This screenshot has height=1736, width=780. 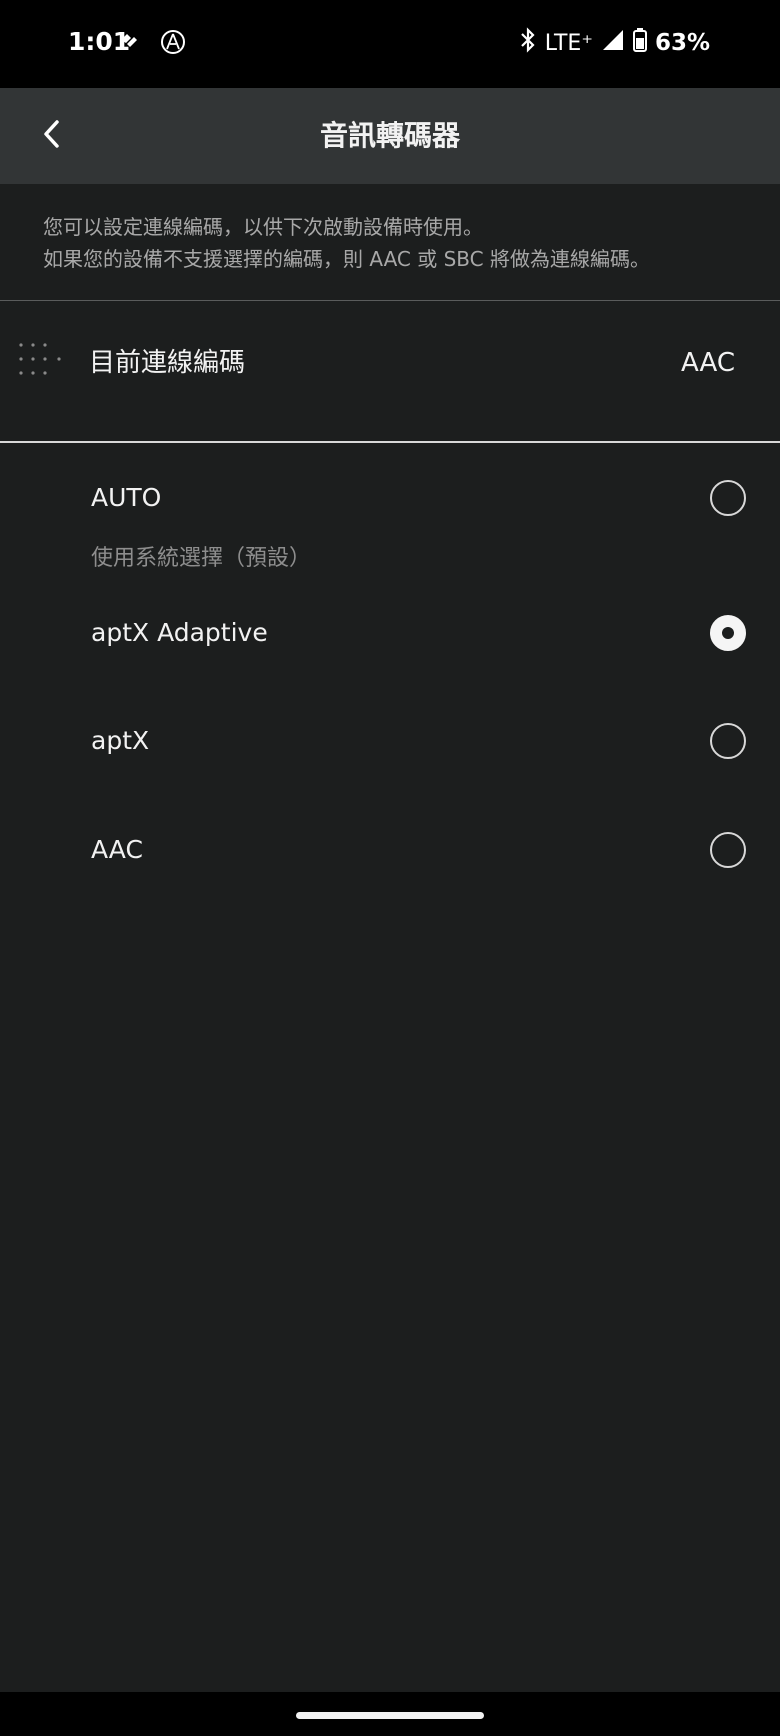 I want to click on shield-check-icon, so click(x=129, y=44).